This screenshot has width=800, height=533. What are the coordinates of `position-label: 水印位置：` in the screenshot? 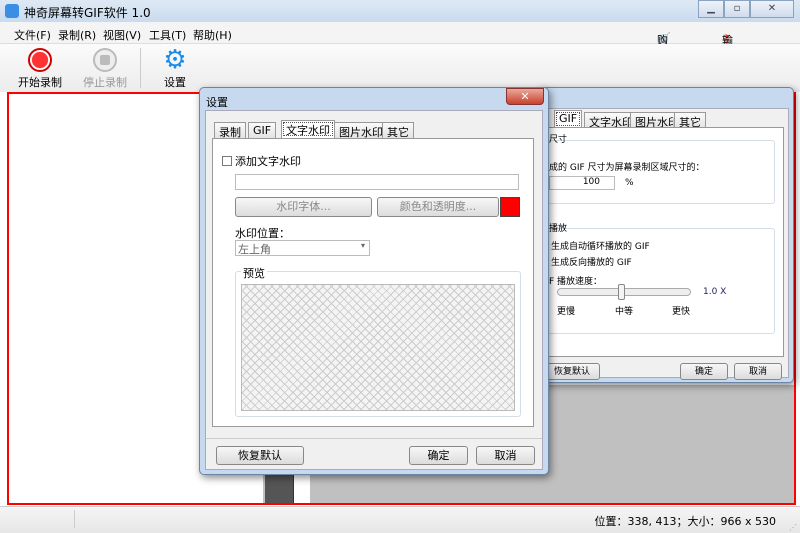 It's located at (262, 233).